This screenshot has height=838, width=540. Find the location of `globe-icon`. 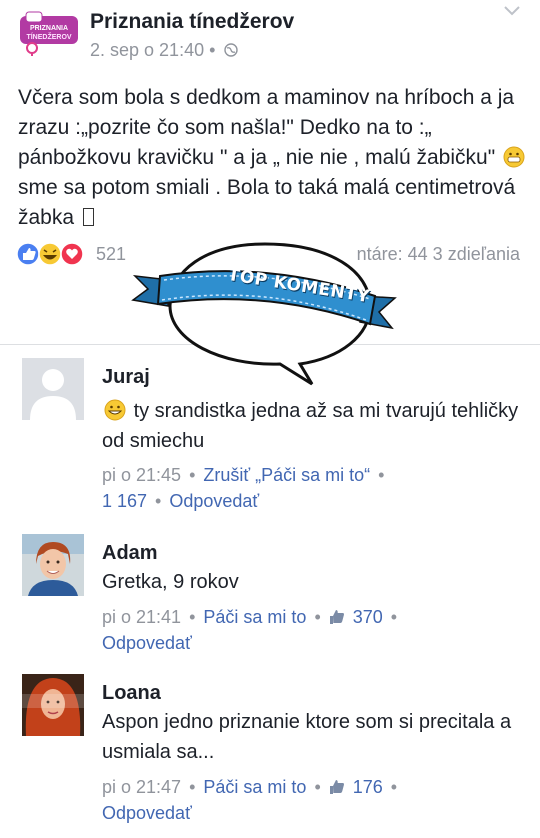

globe-icon is located at coordinates (231, 50).